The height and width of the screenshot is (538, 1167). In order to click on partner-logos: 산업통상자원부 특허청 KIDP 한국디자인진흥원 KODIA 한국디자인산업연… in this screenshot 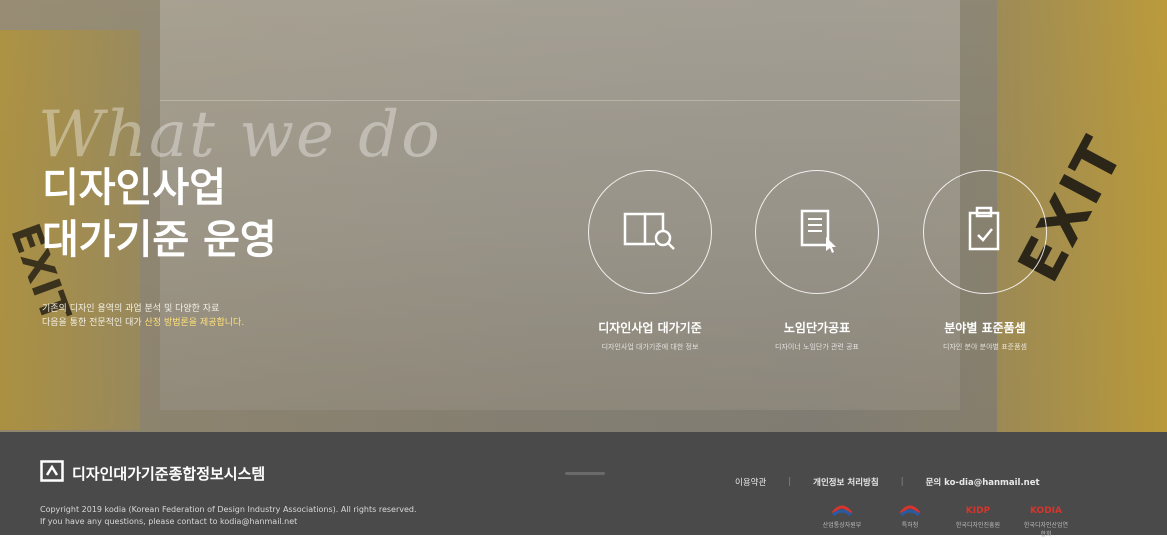, I will do `click(944, 520)`.